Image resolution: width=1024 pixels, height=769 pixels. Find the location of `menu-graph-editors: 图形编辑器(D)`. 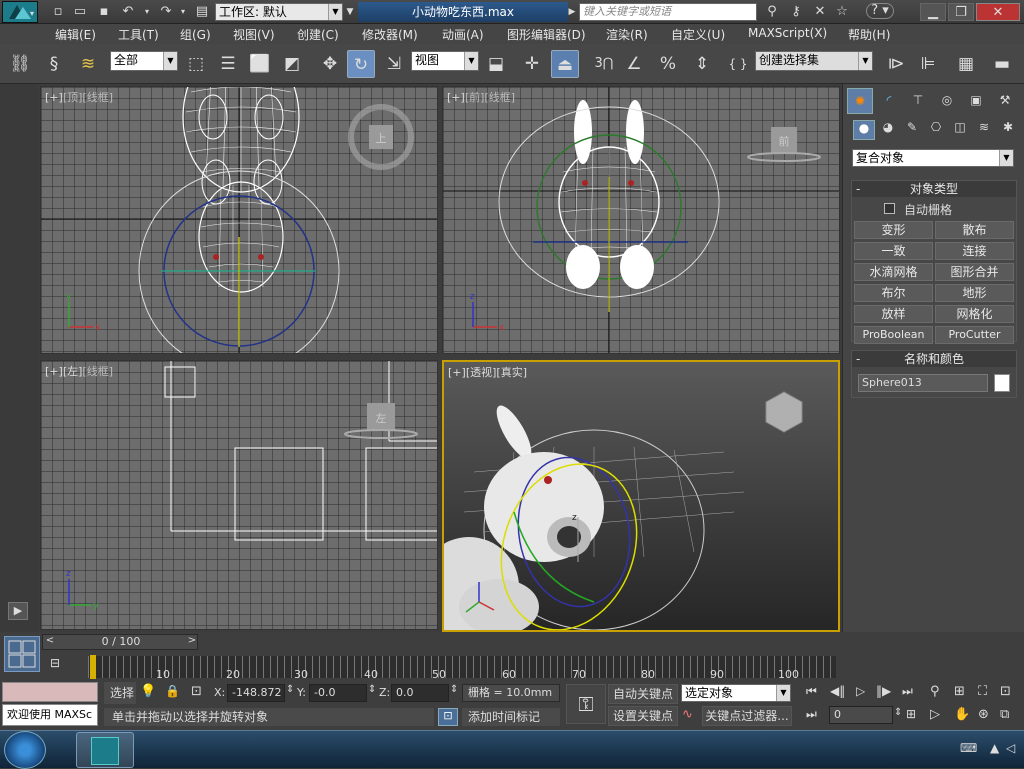

menu-graph-editors: 图形编辑器(D) is located at coordinates (546, 34).